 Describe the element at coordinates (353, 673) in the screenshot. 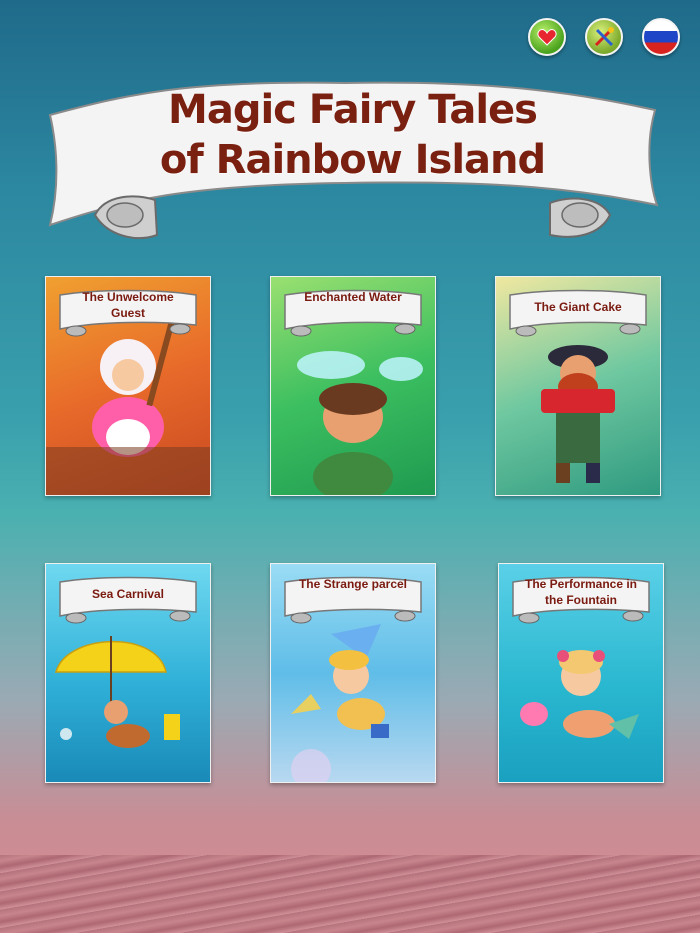

I see `book-card-strange-parcel: The Strange parcel` at that location.